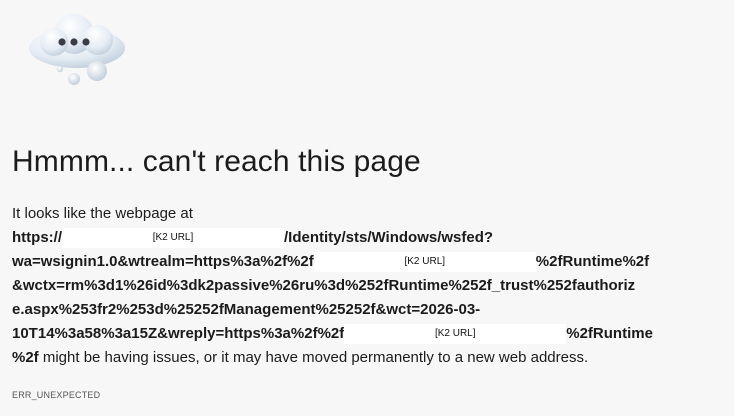  I want to click on url-fragment: /Identity/sts/Windows/wsfed?, so click(389, 237).